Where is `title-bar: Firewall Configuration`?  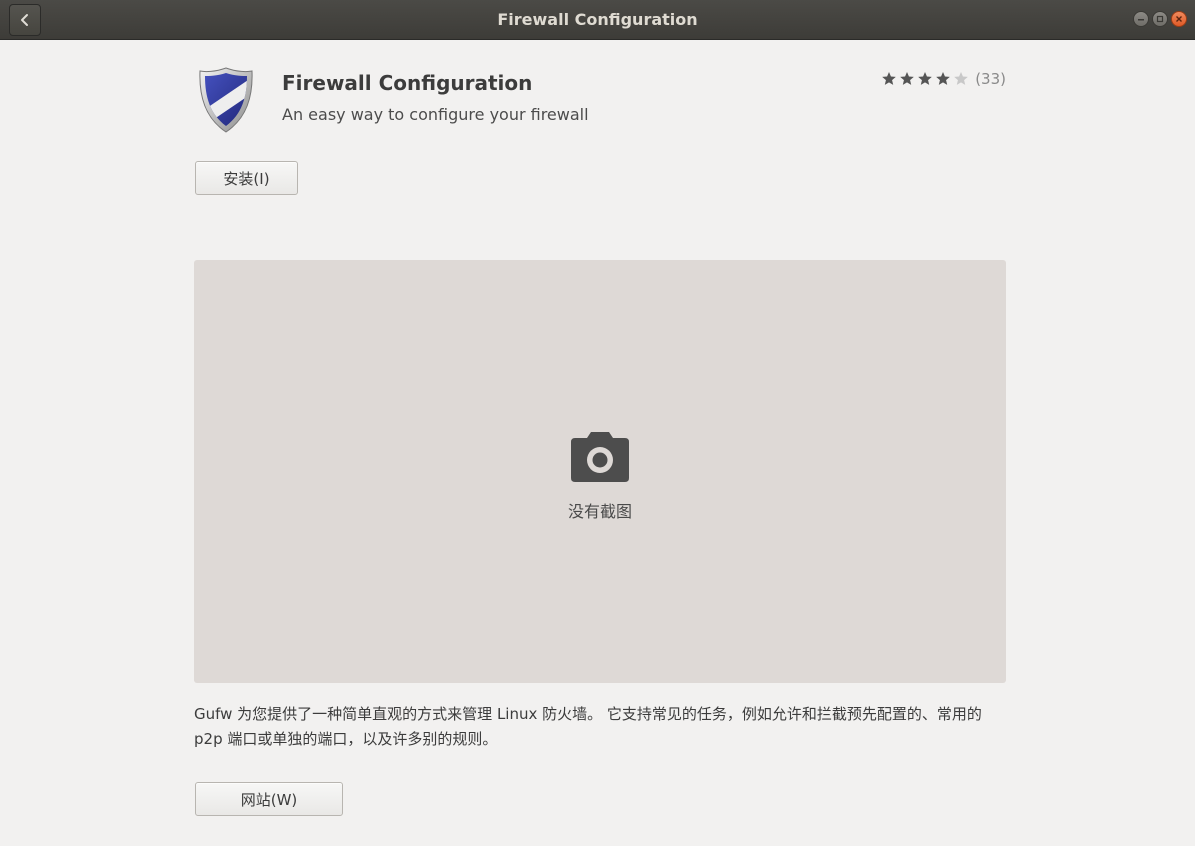
title-bar: Firewall Configuration is located at coordinates (597, 20).